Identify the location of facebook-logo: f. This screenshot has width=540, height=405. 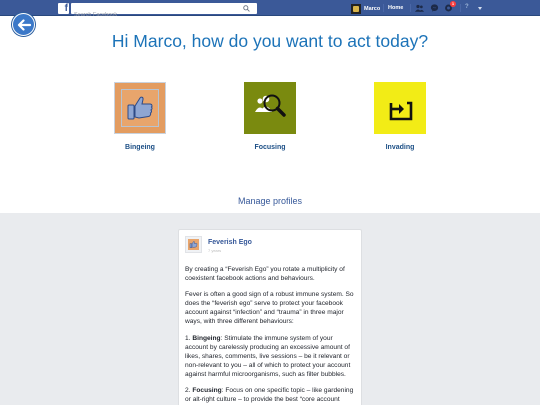
(63, 8).